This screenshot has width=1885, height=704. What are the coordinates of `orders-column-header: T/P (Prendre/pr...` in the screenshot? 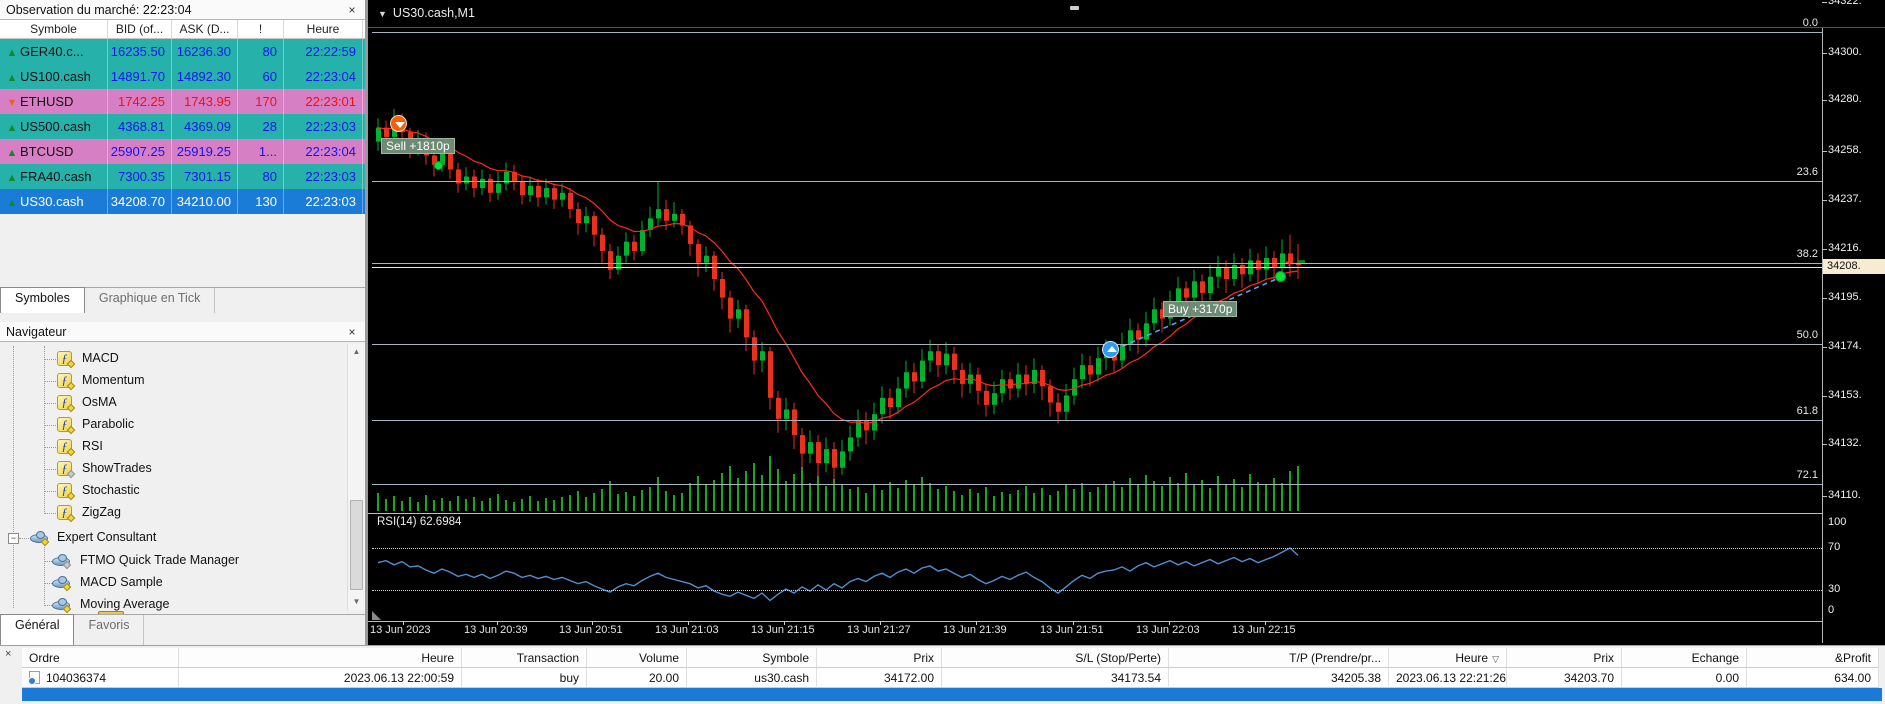 It's located at (1279, 658).